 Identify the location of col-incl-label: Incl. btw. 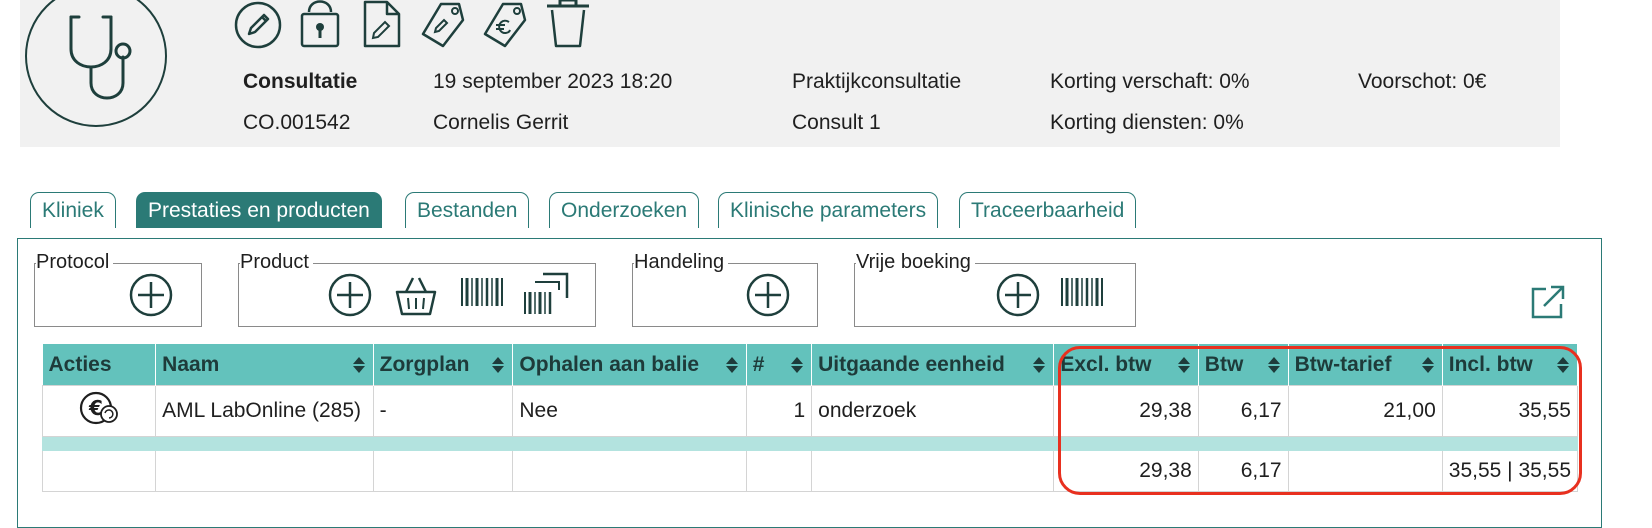
(1490, 364).